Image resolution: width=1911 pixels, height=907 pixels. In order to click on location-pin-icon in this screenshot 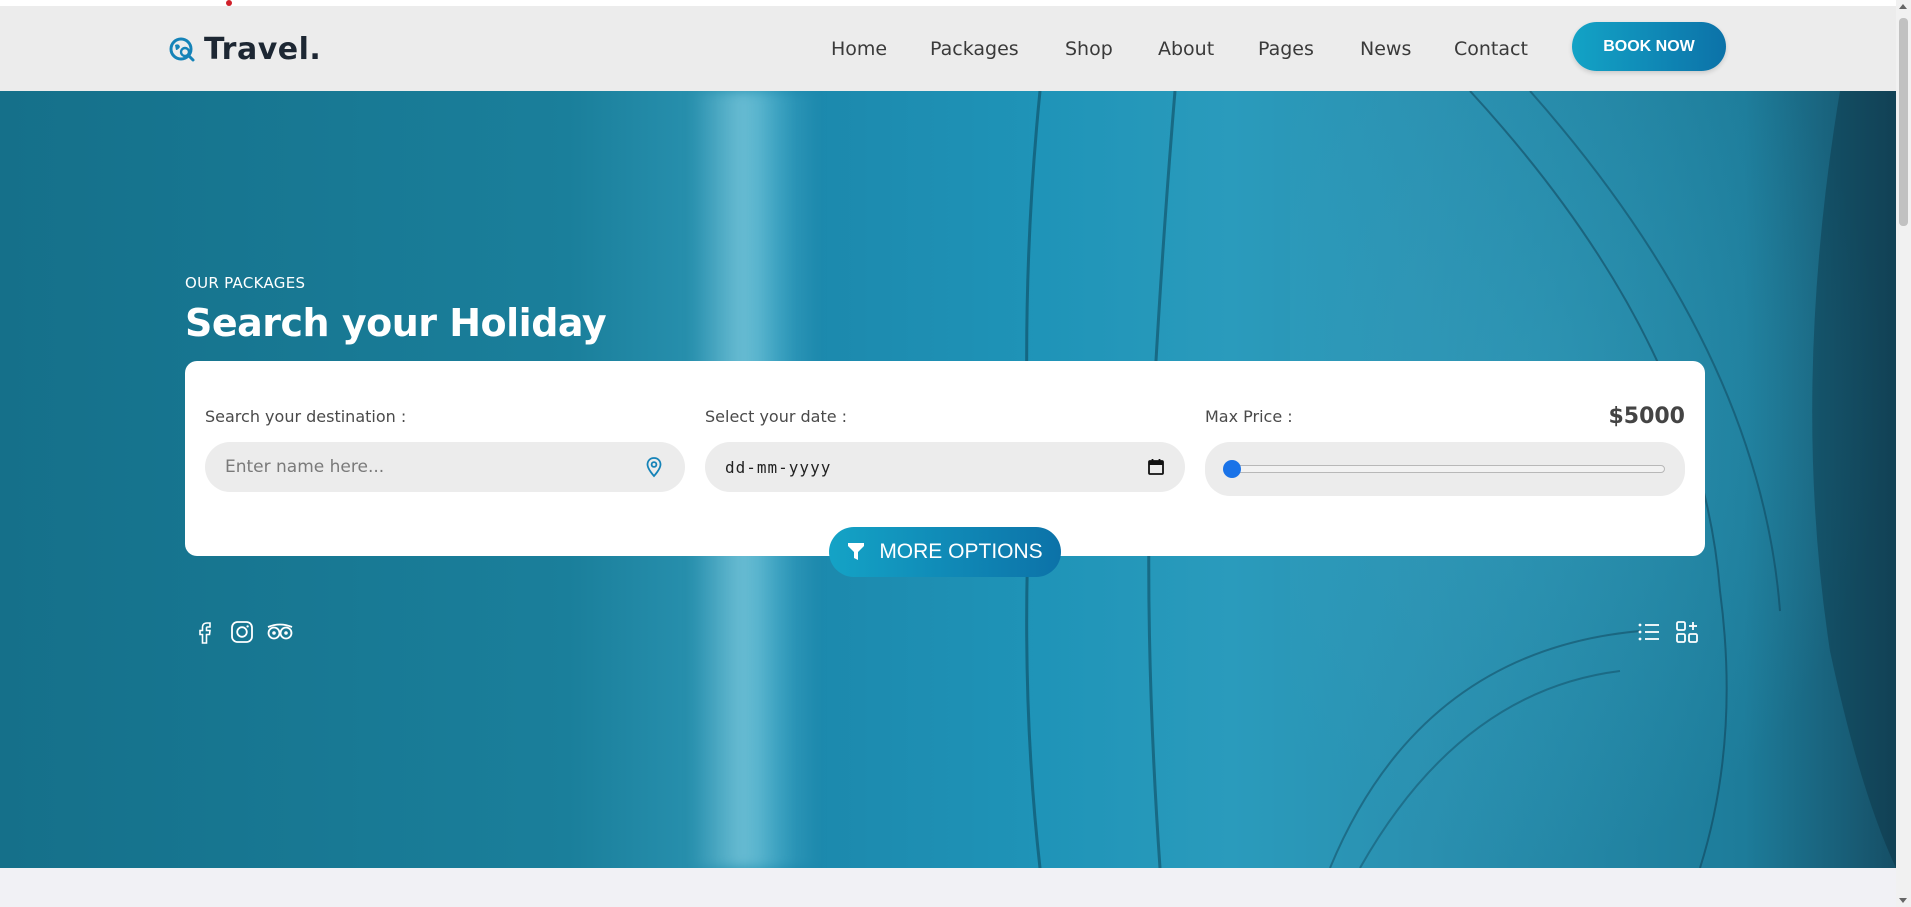, I will do `click(654, 467)`.